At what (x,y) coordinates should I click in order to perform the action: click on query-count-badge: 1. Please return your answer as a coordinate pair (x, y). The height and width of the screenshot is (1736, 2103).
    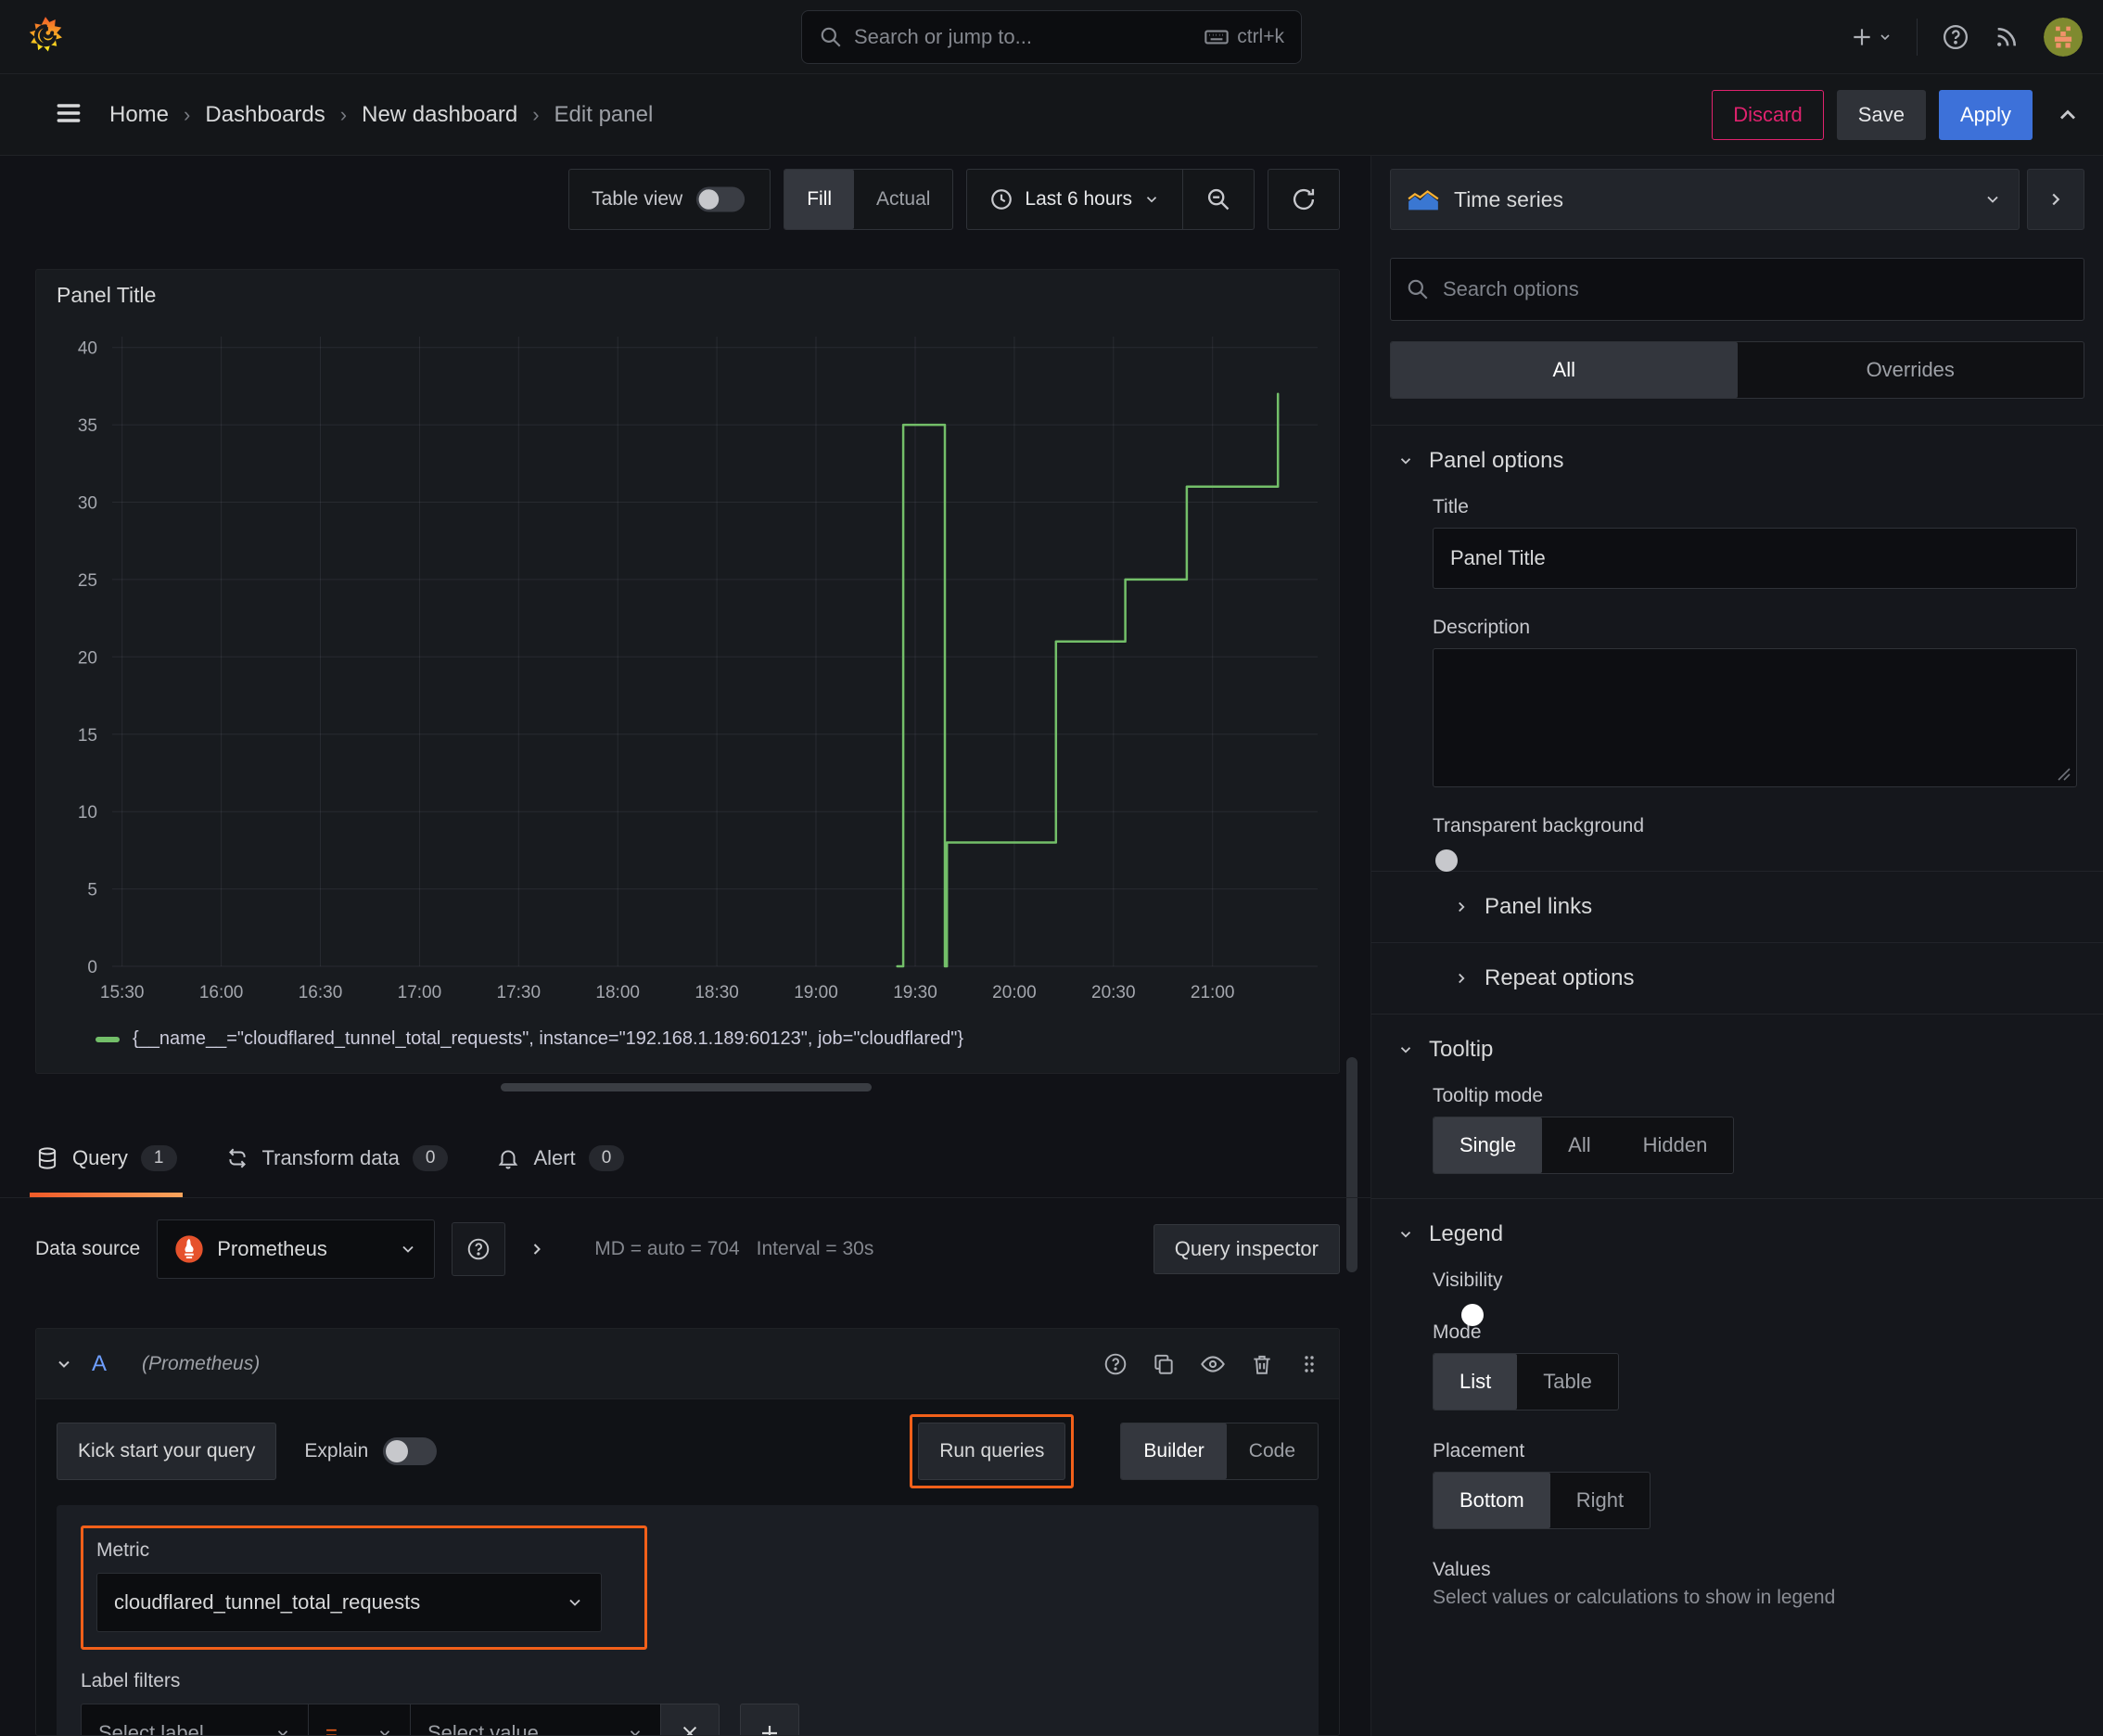
    Looking at the image, I should click on (158, 1157).